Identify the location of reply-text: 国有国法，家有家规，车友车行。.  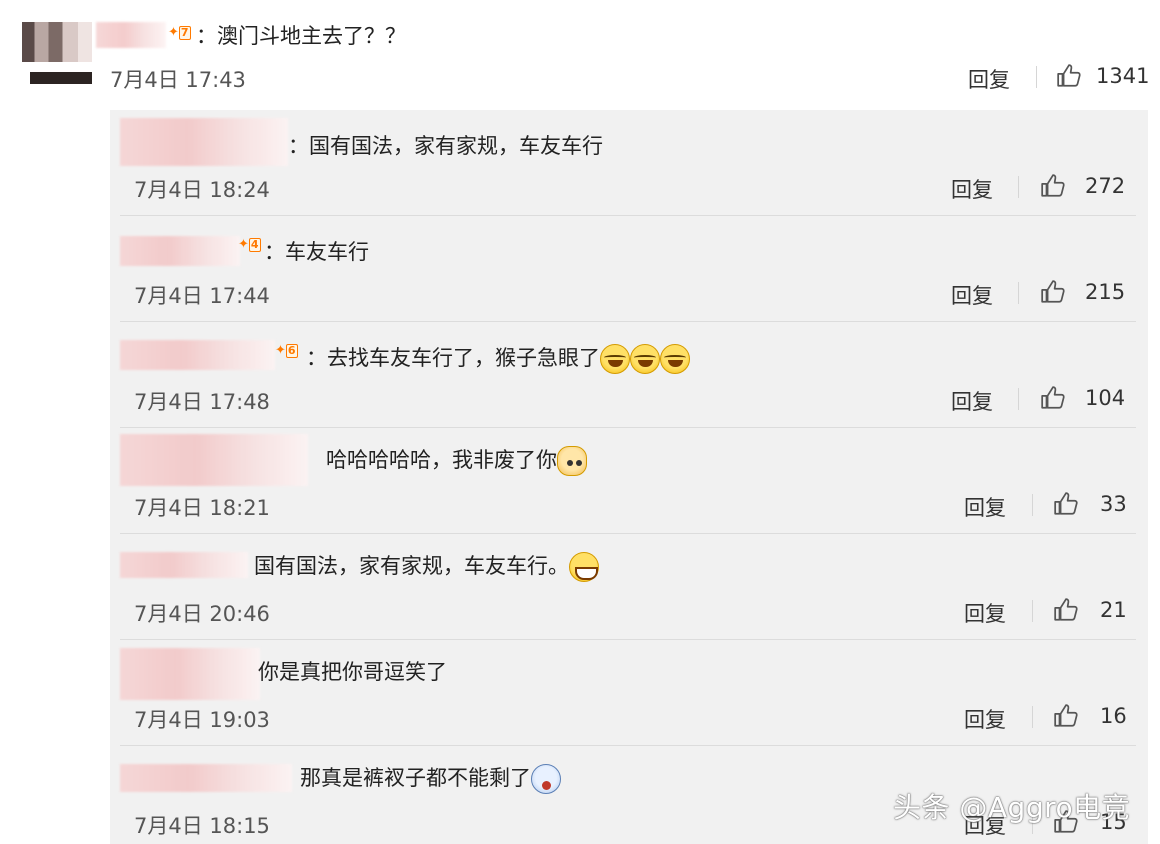
(426, 566).